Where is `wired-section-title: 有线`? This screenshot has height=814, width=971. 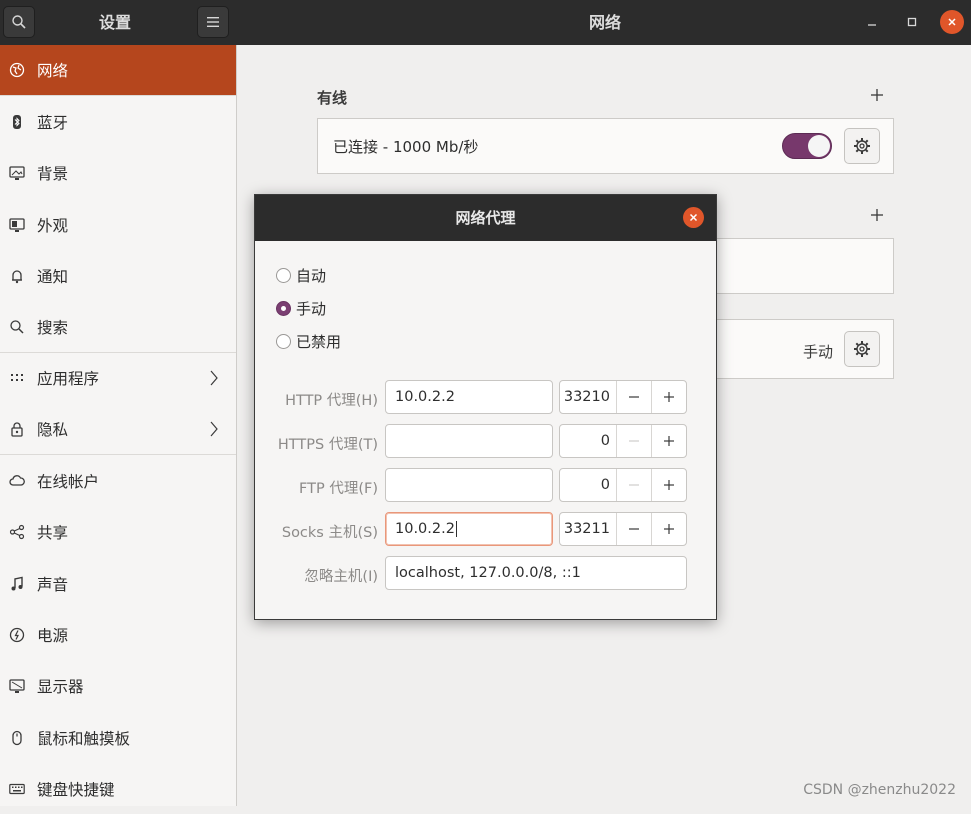
wired-section-title: 有线 is located at coordinates (332, 98).